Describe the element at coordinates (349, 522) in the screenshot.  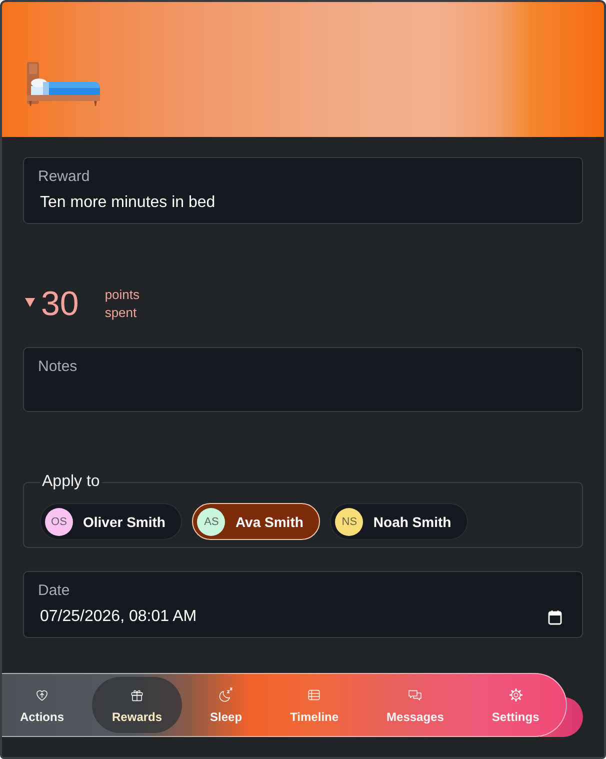
I see `avatar: NS` at that location.